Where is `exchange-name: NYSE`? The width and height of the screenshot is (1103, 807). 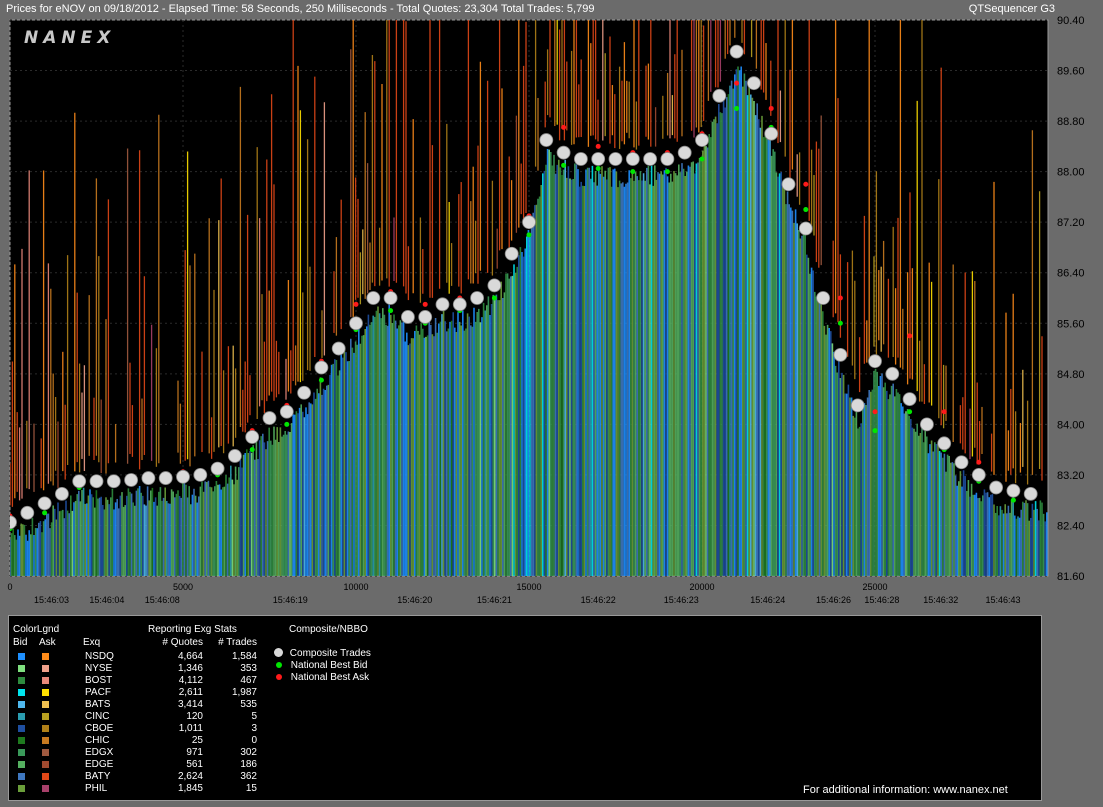
exchange-name: NYSE is located at coordinates (99, 668).